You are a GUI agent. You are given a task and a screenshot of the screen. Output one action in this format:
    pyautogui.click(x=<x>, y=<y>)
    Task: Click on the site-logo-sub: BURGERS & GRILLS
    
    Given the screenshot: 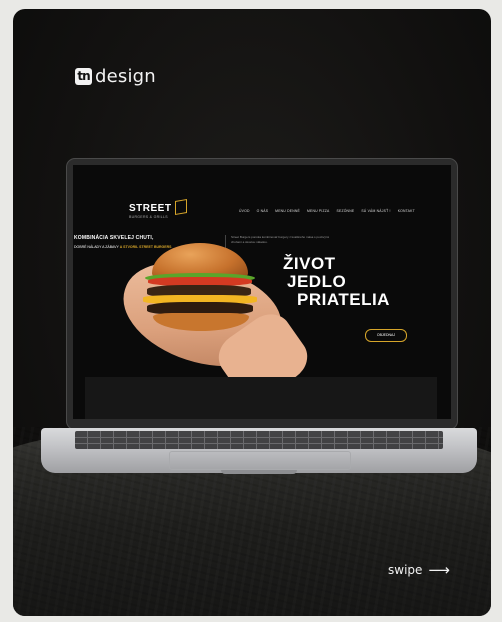 What is the action you would take?
    pyautogui.click(x=148, y=217)
    